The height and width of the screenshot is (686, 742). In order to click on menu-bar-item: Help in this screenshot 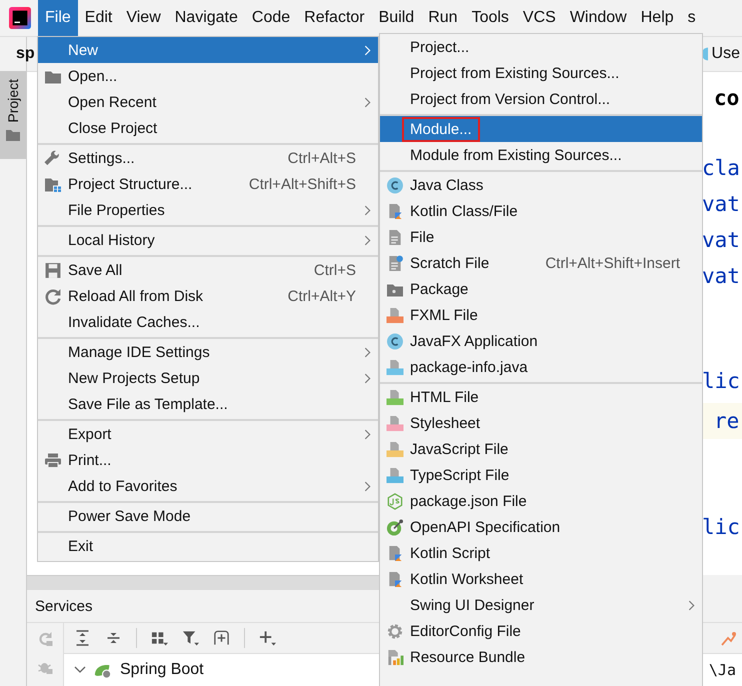, I will do `click(657, 18)`.